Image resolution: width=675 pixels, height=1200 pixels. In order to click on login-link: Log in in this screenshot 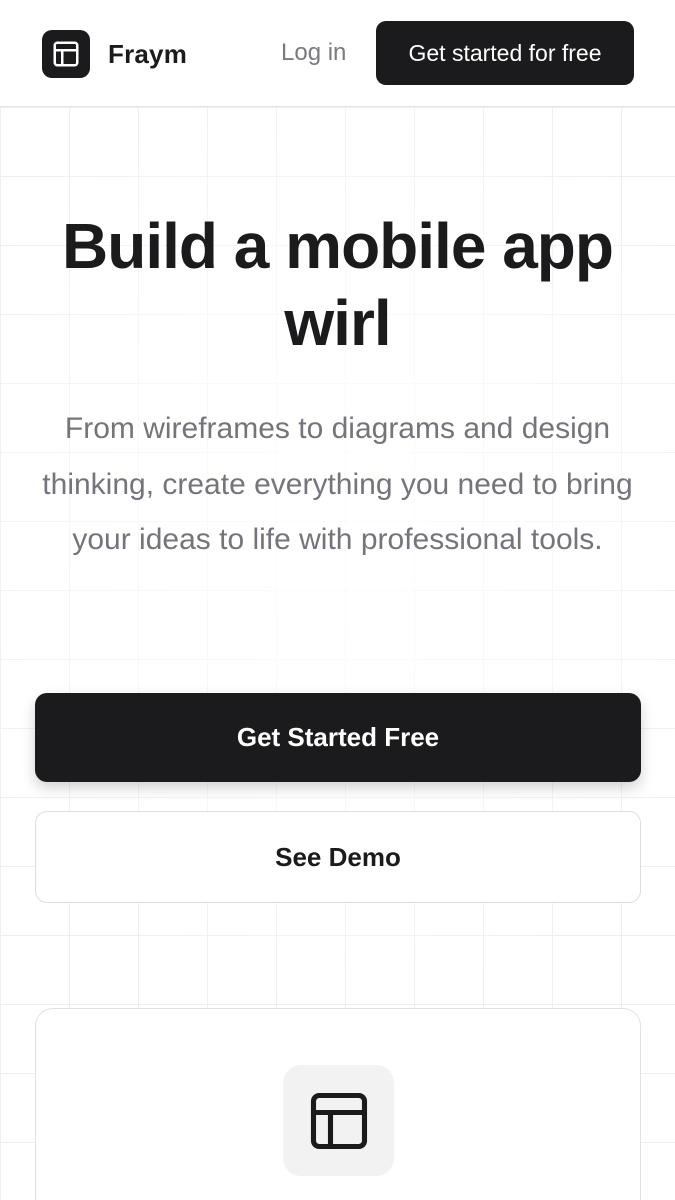, I will do `click(313, 53)`.